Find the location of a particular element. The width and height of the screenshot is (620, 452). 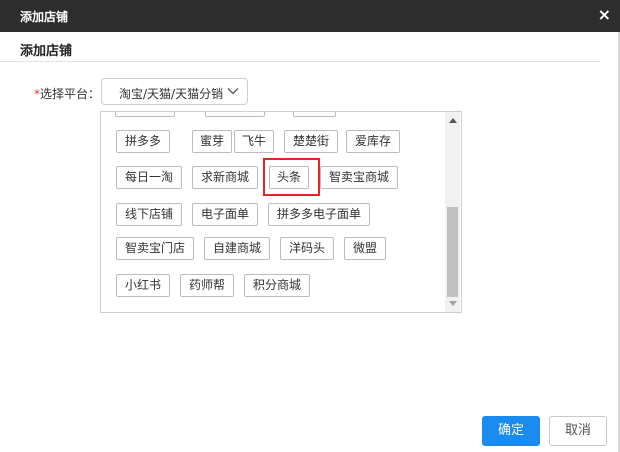

platform-select-value: 淘宝/天猫/天猫分销 is located at coordinates (171, 94).